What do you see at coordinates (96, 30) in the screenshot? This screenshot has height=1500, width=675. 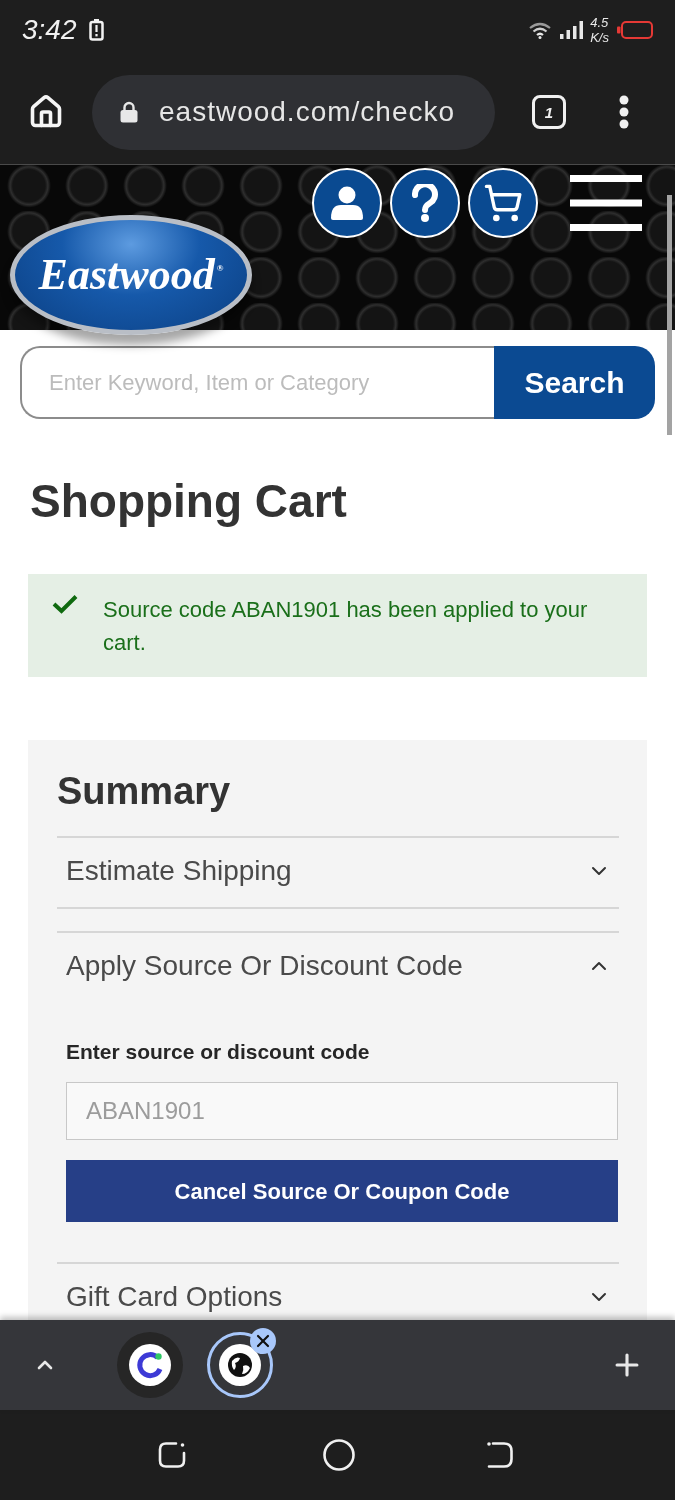 I see `battery-alert-icon` at bounding box center [96, 30].